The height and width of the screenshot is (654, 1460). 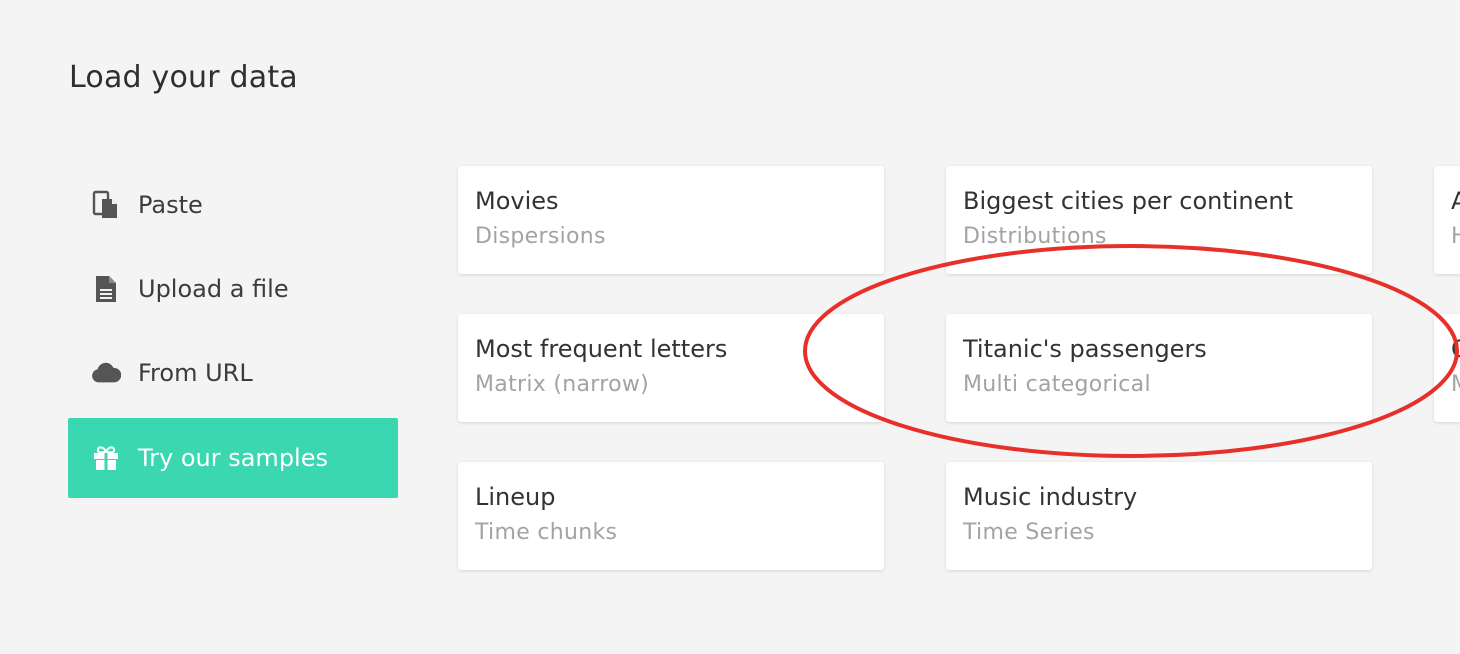 I want to click on sidebar-item-label: Paste, so click(x=170, y=205).